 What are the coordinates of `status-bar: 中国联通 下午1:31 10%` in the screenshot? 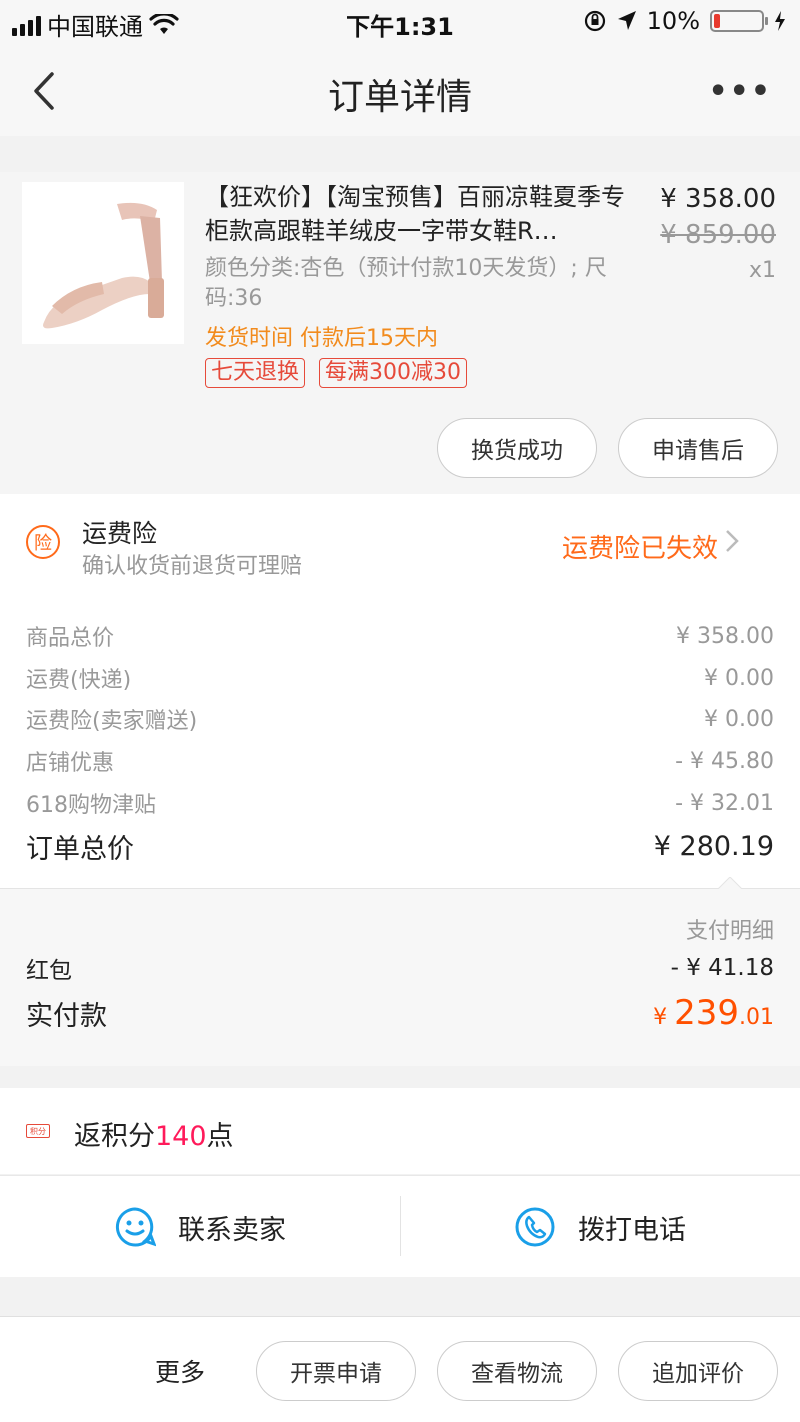 It's located at (400, 22).